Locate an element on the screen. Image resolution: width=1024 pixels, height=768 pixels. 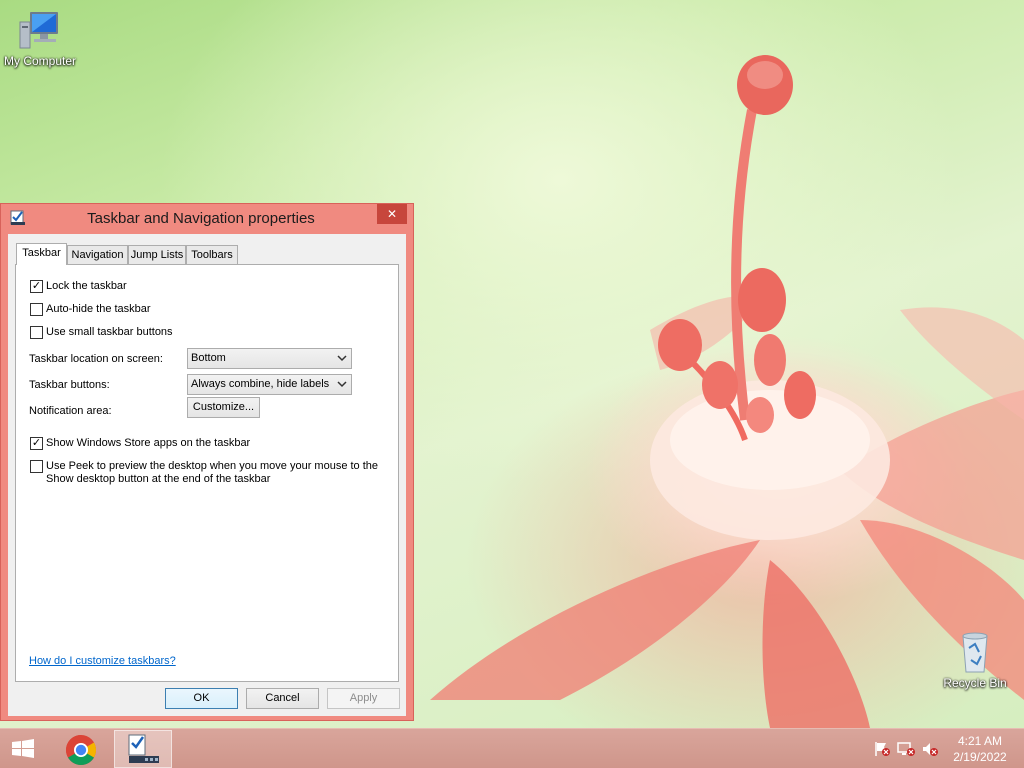
tab-navigation: Navigation is located at coordinates (97, 254).